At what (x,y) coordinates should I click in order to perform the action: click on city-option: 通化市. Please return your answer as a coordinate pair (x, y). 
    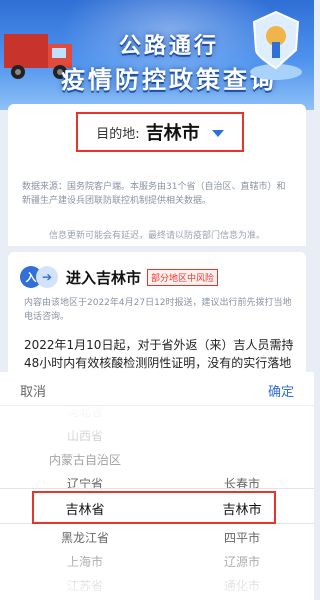
    Looking at the image, I should click on (242, 586).